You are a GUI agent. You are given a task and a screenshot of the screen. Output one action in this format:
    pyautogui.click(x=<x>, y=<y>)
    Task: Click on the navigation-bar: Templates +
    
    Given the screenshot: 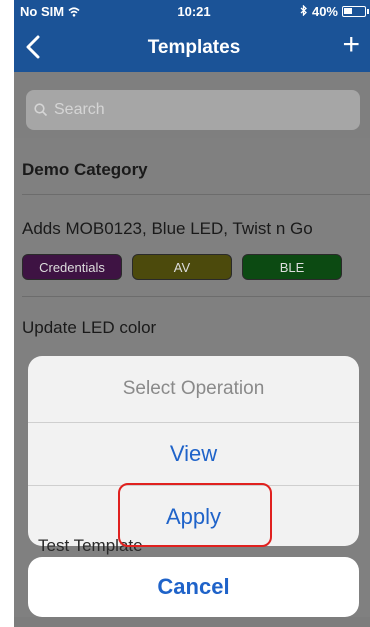 What is the action you would take?
    pyautogui.click(x=192, y=47)
    